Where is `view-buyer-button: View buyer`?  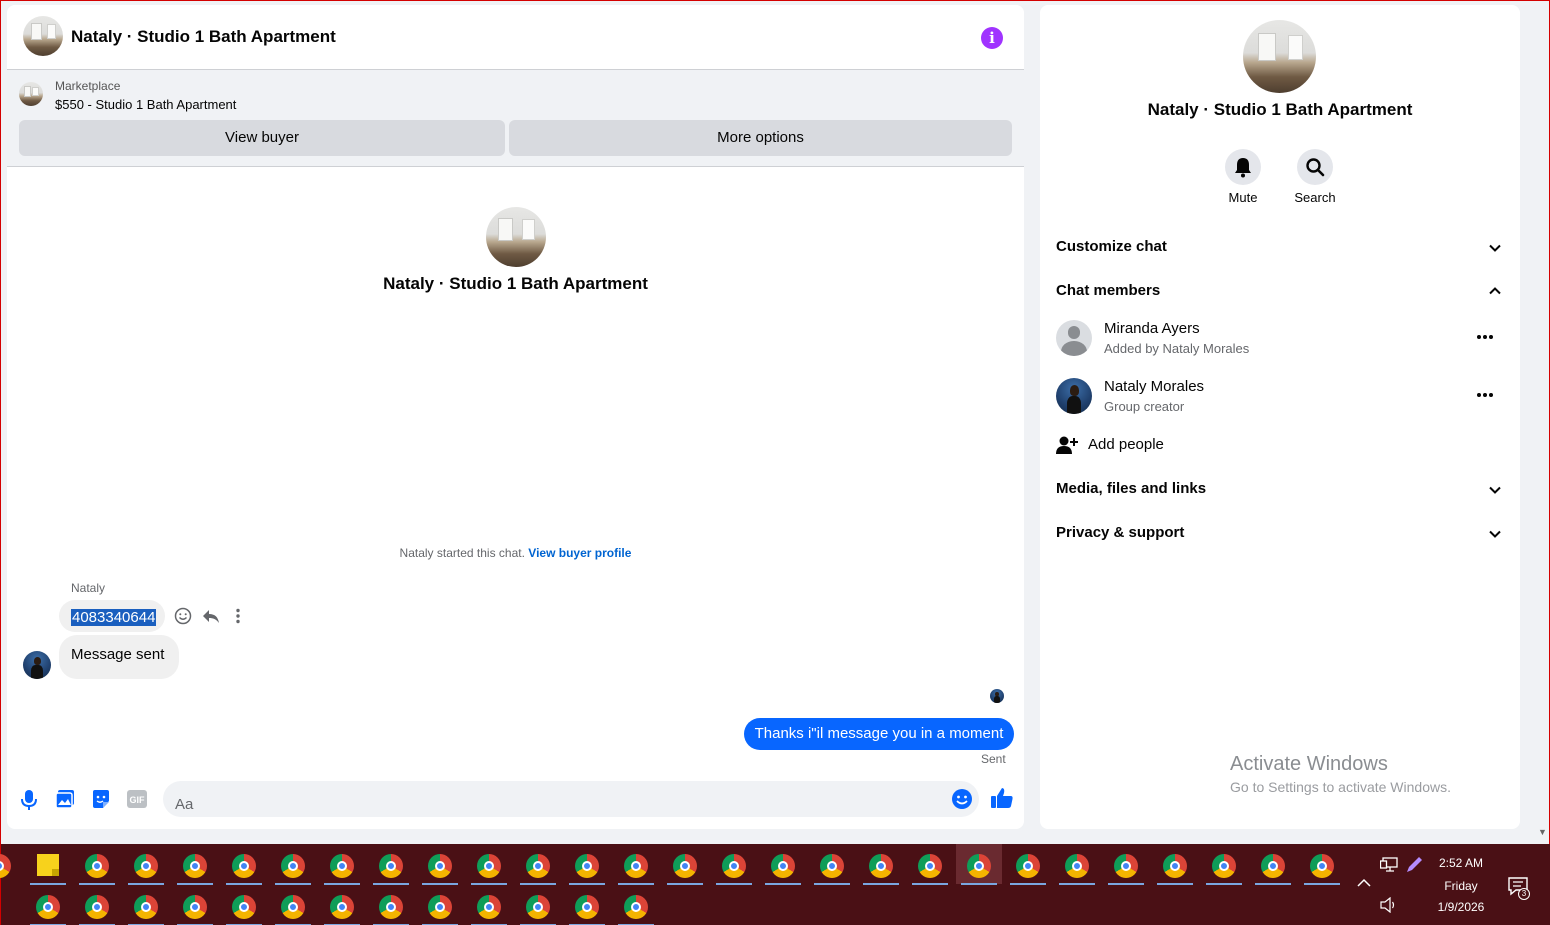 view-buyer-button: View buyer is located at coordinates (262, 138).